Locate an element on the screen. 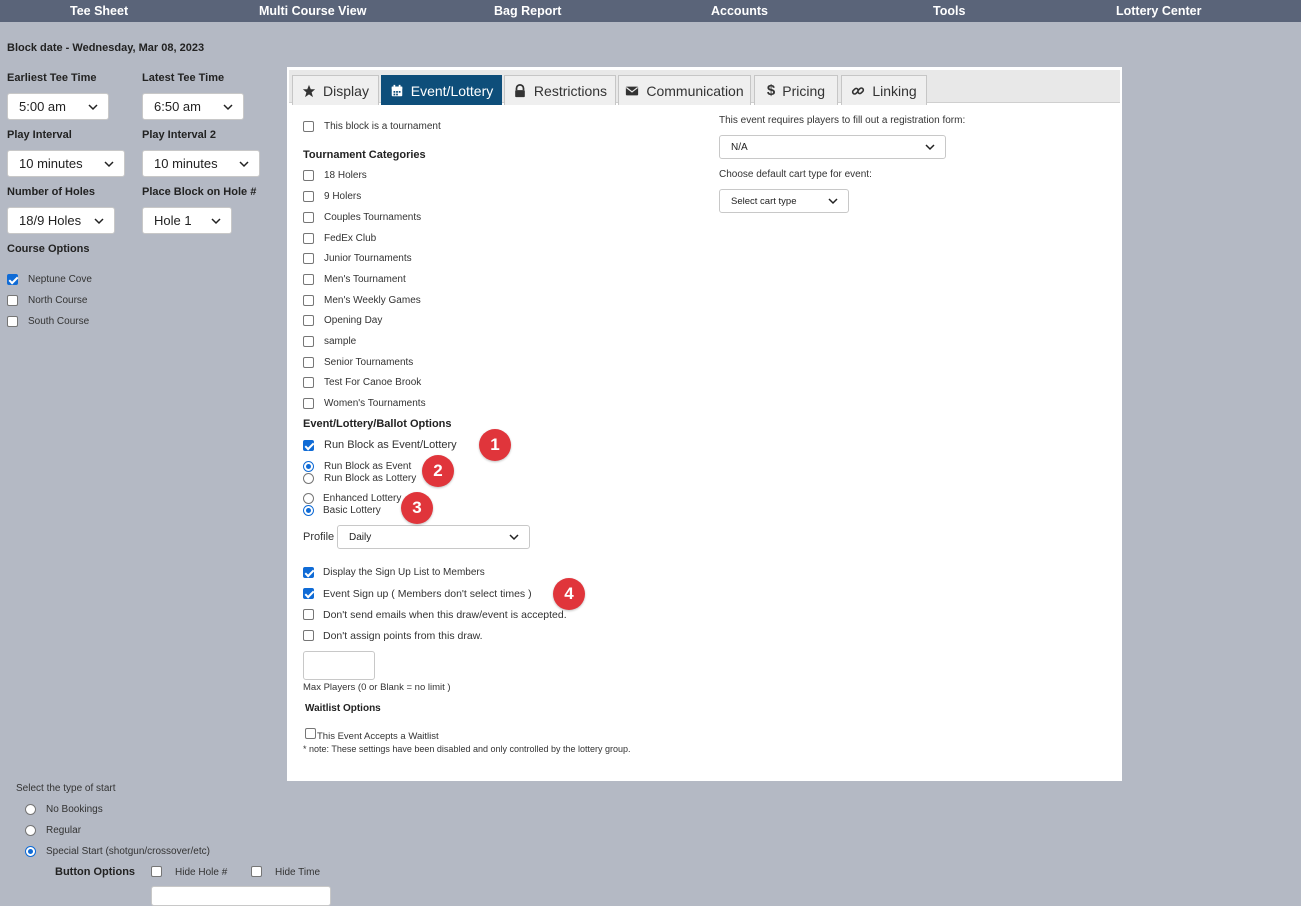 Image resolution: width=1301 pixels, height=906 pixels. category-label: Opening Day is located at coordinates (353, 320).